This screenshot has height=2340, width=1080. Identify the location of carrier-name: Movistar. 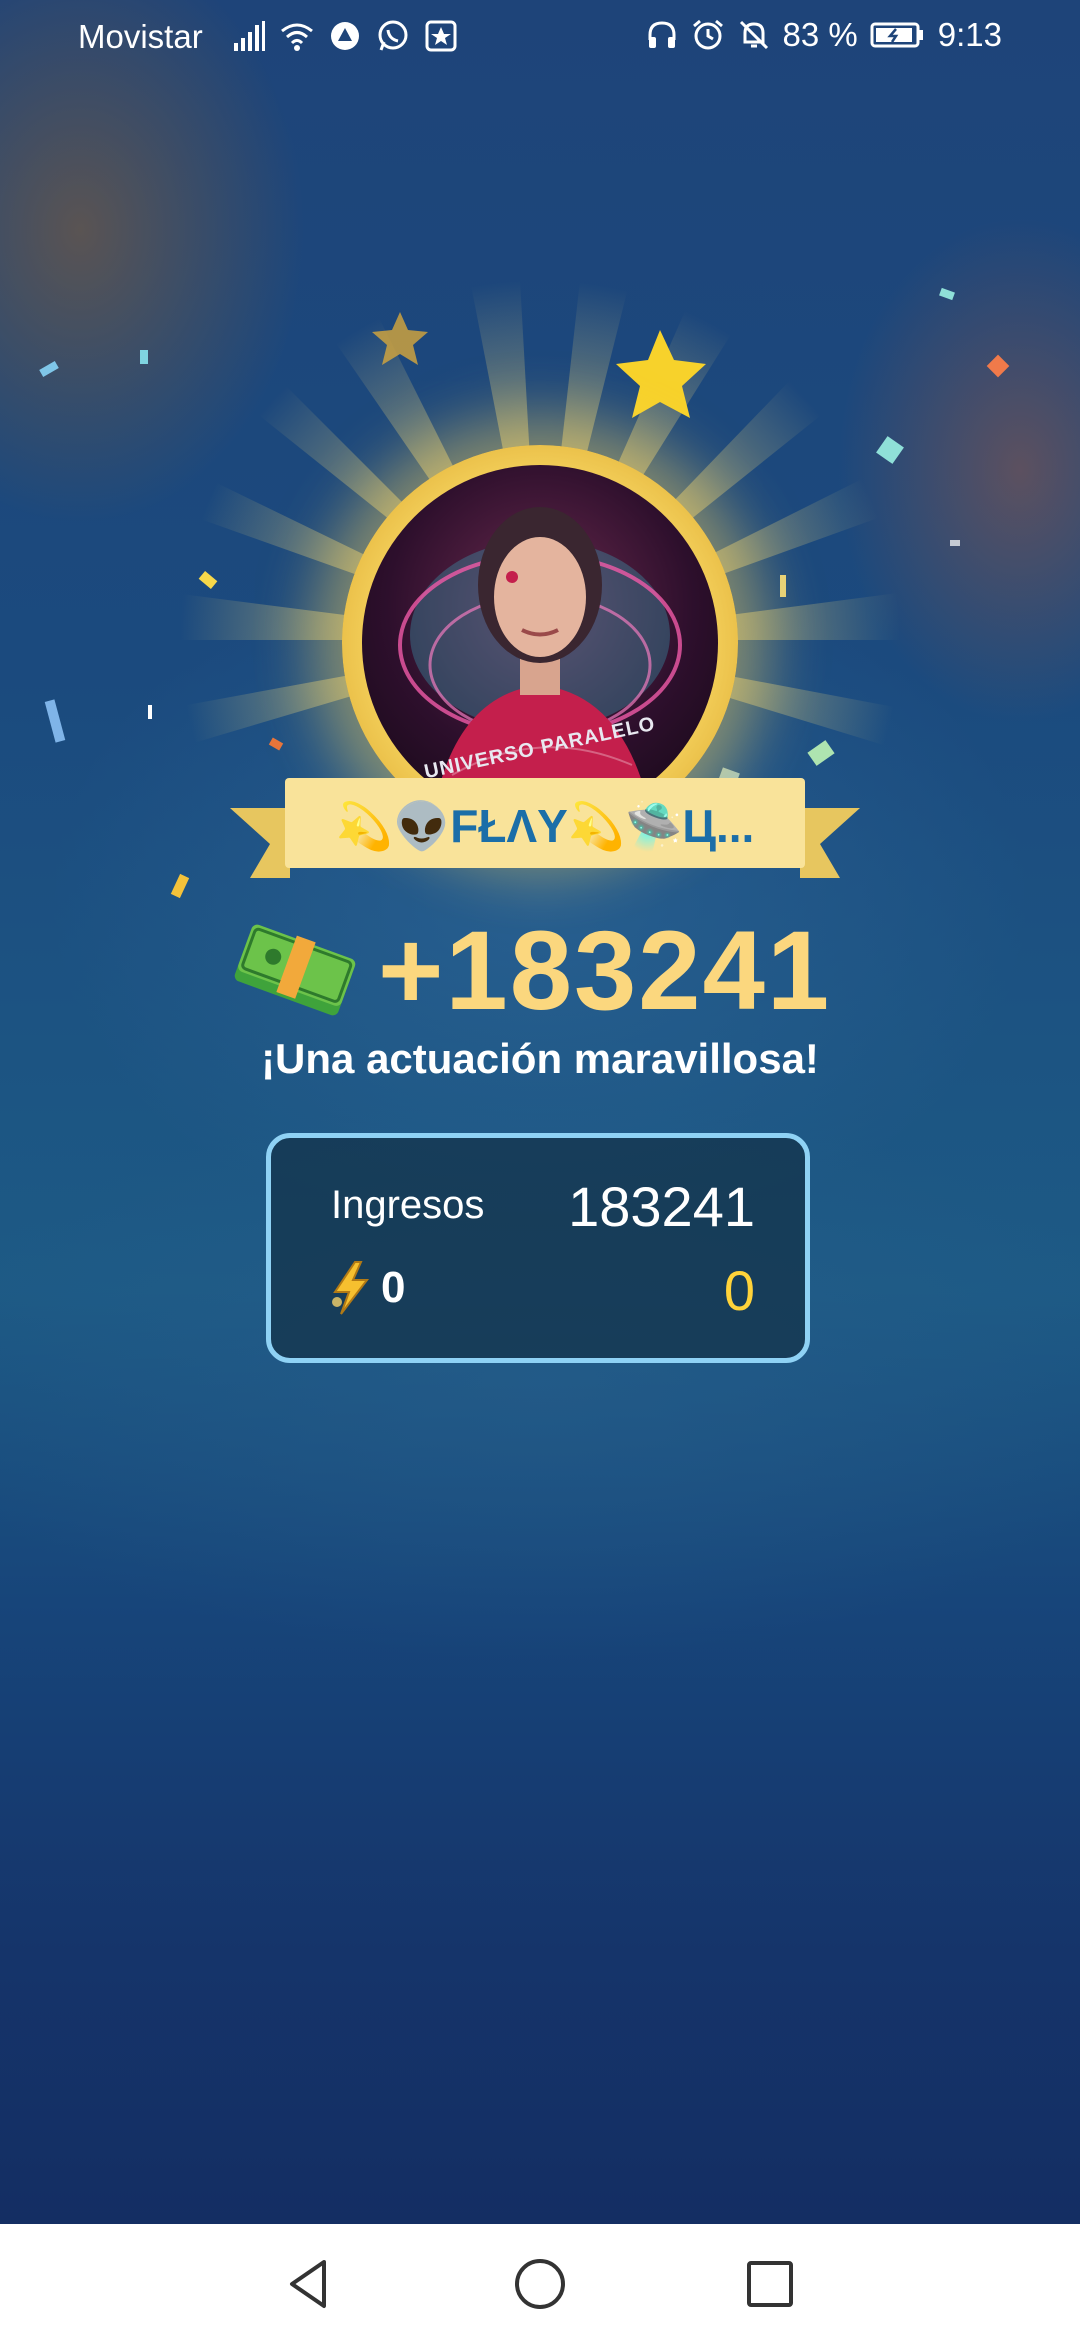
(140, 36).